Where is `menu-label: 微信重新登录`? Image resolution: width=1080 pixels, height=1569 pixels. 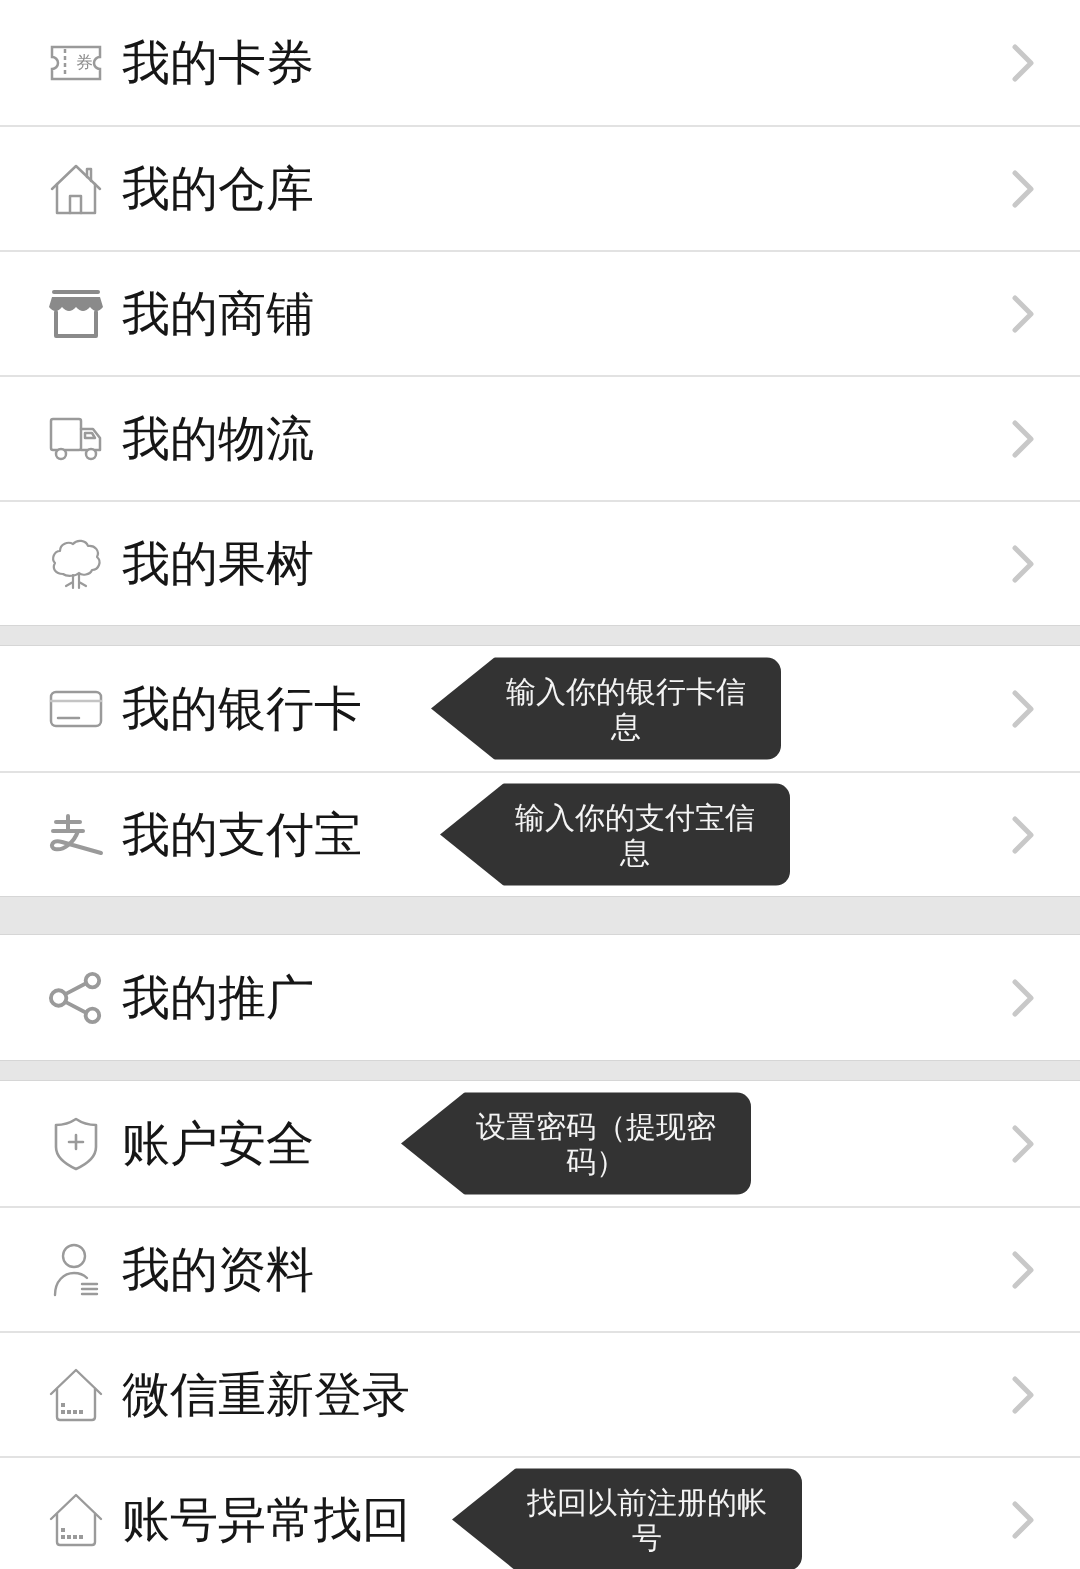 menu-label: 微信重新登录 is located at coordinates (266, 1394).